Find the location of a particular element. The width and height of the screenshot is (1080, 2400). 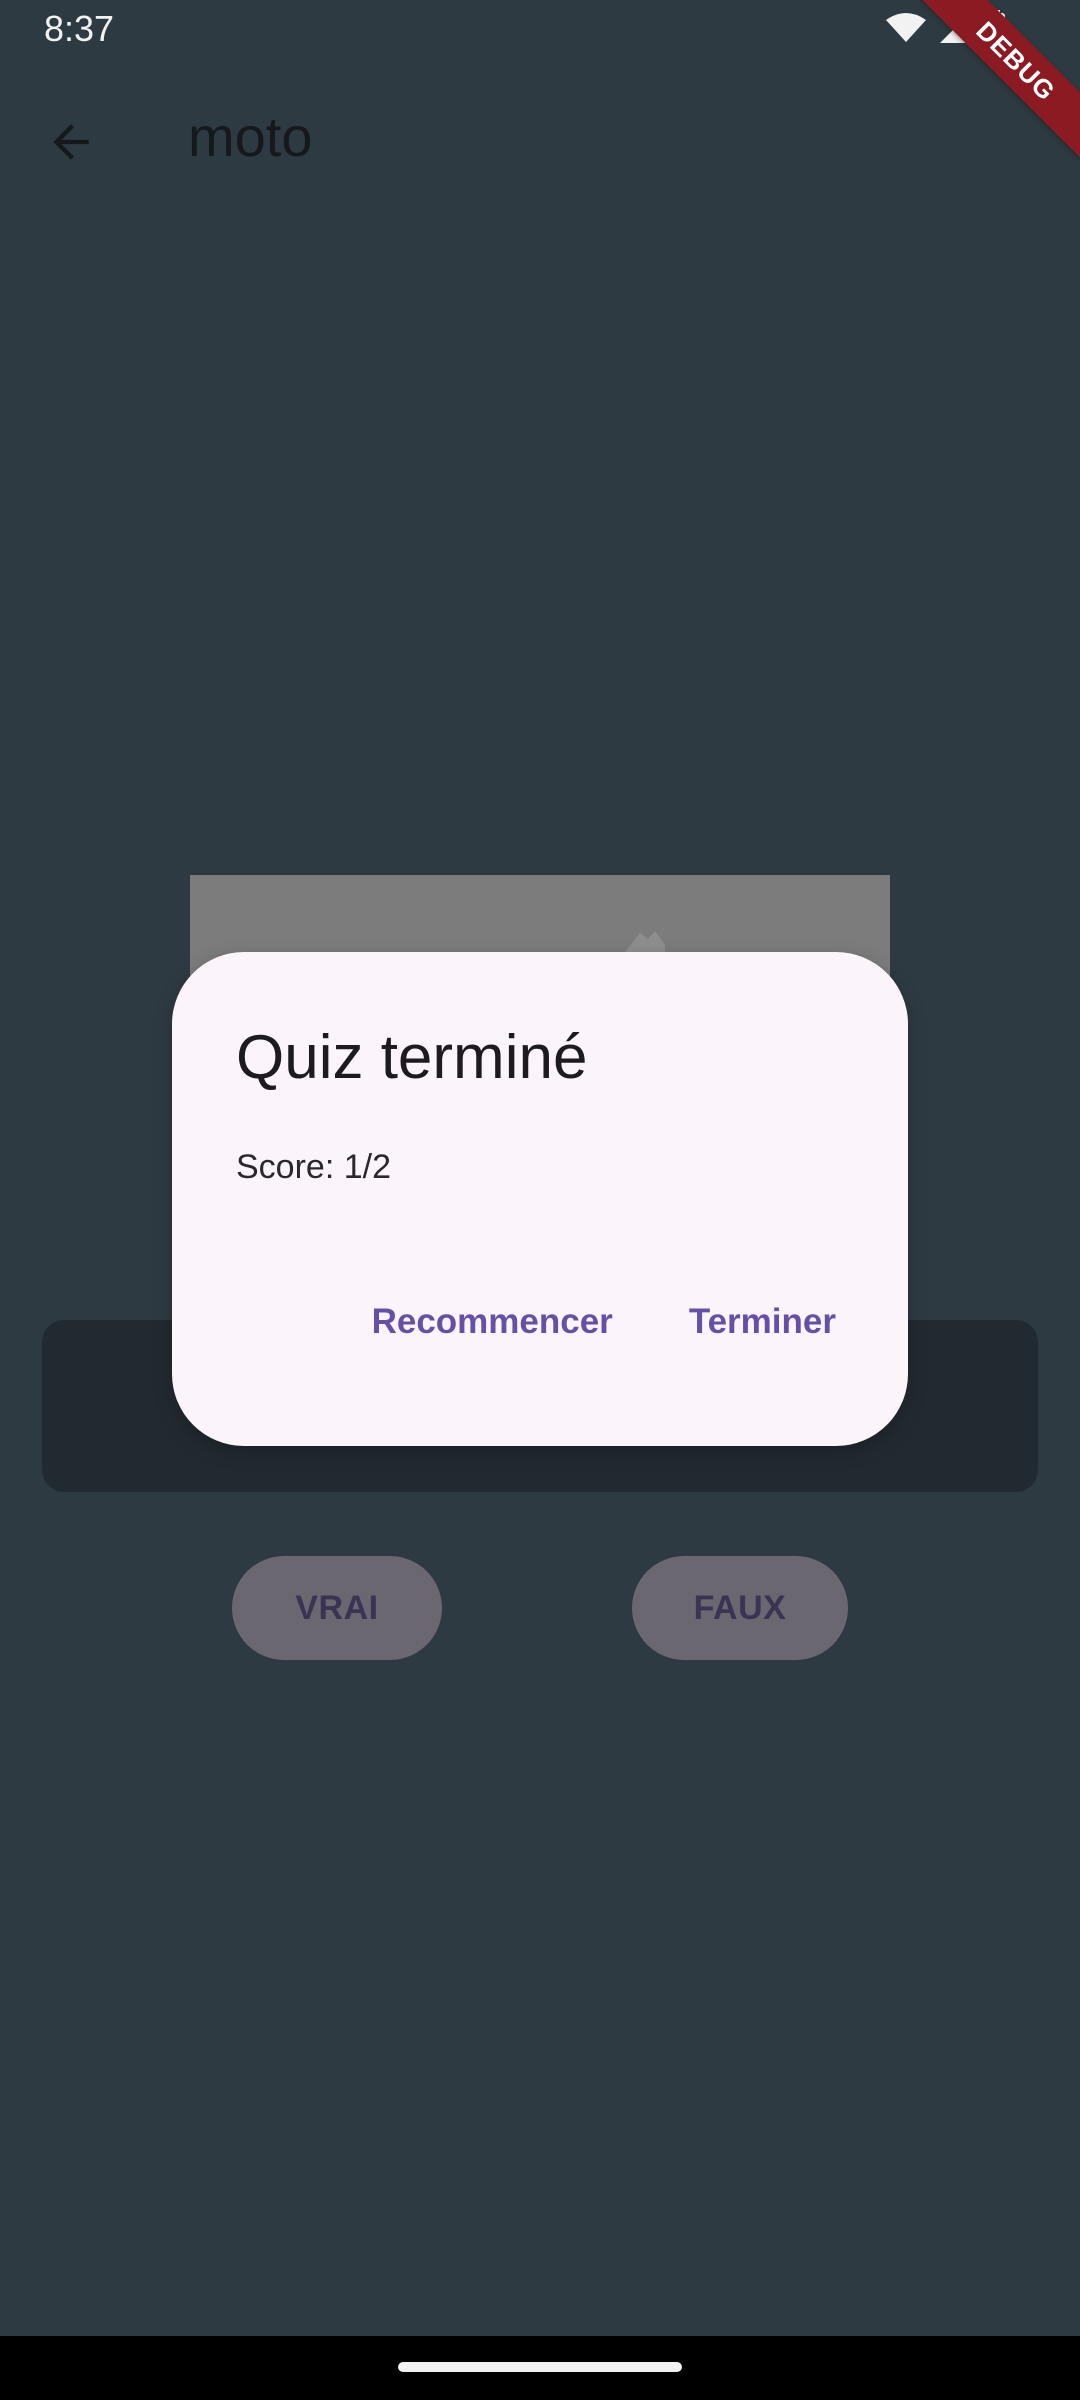

restart-button: Recommencer is located at coordinates (492, 1322).